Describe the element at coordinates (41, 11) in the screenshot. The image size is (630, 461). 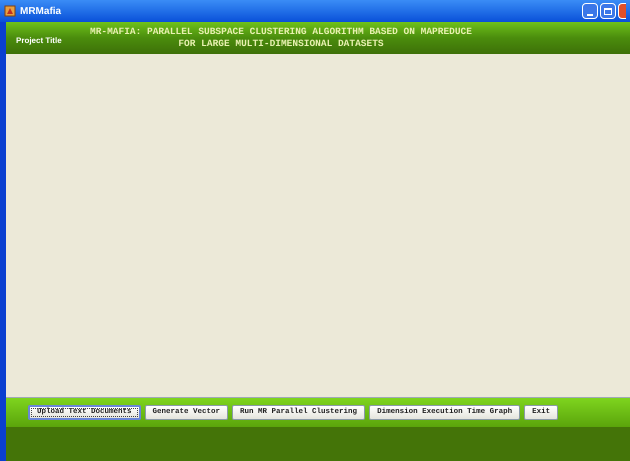
I see `window-title: MRMafia` at that location.